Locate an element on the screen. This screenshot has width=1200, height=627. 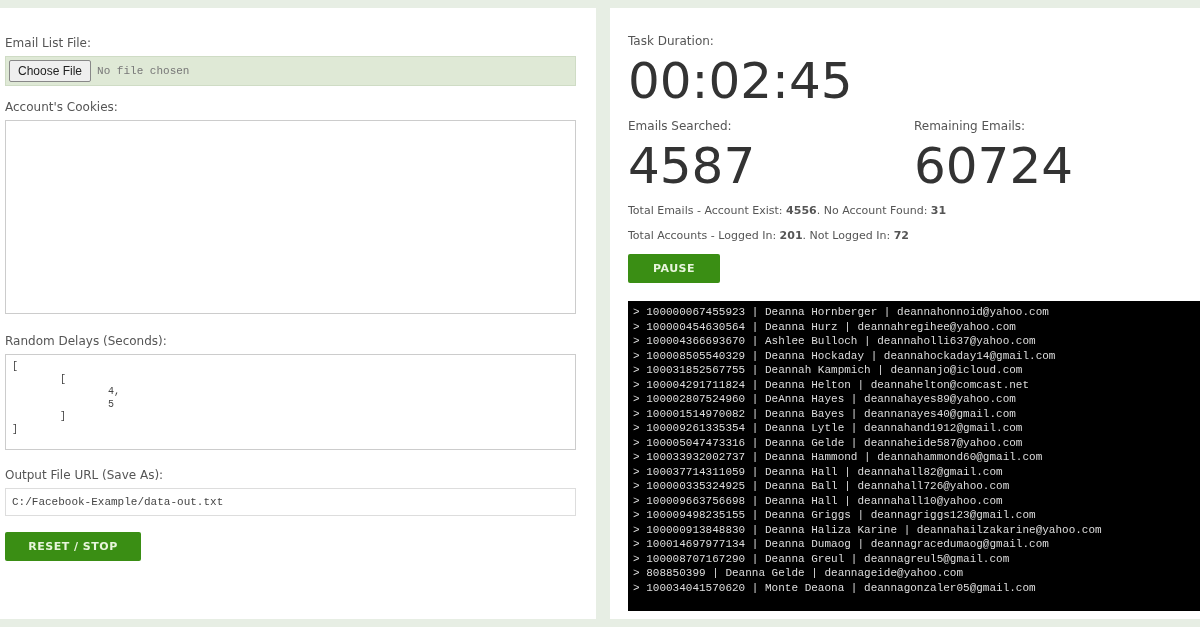
log-line: > 100004366693670 | Ashlee Bulloch | deannaholli637@yahoo.com is located at coordinates (835, 341).